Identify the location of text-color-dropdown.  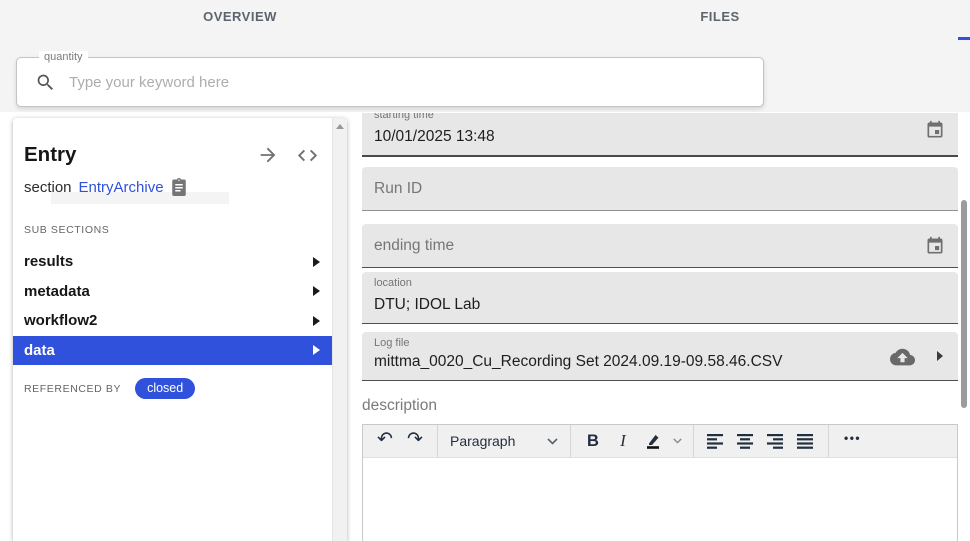
(677, 441).